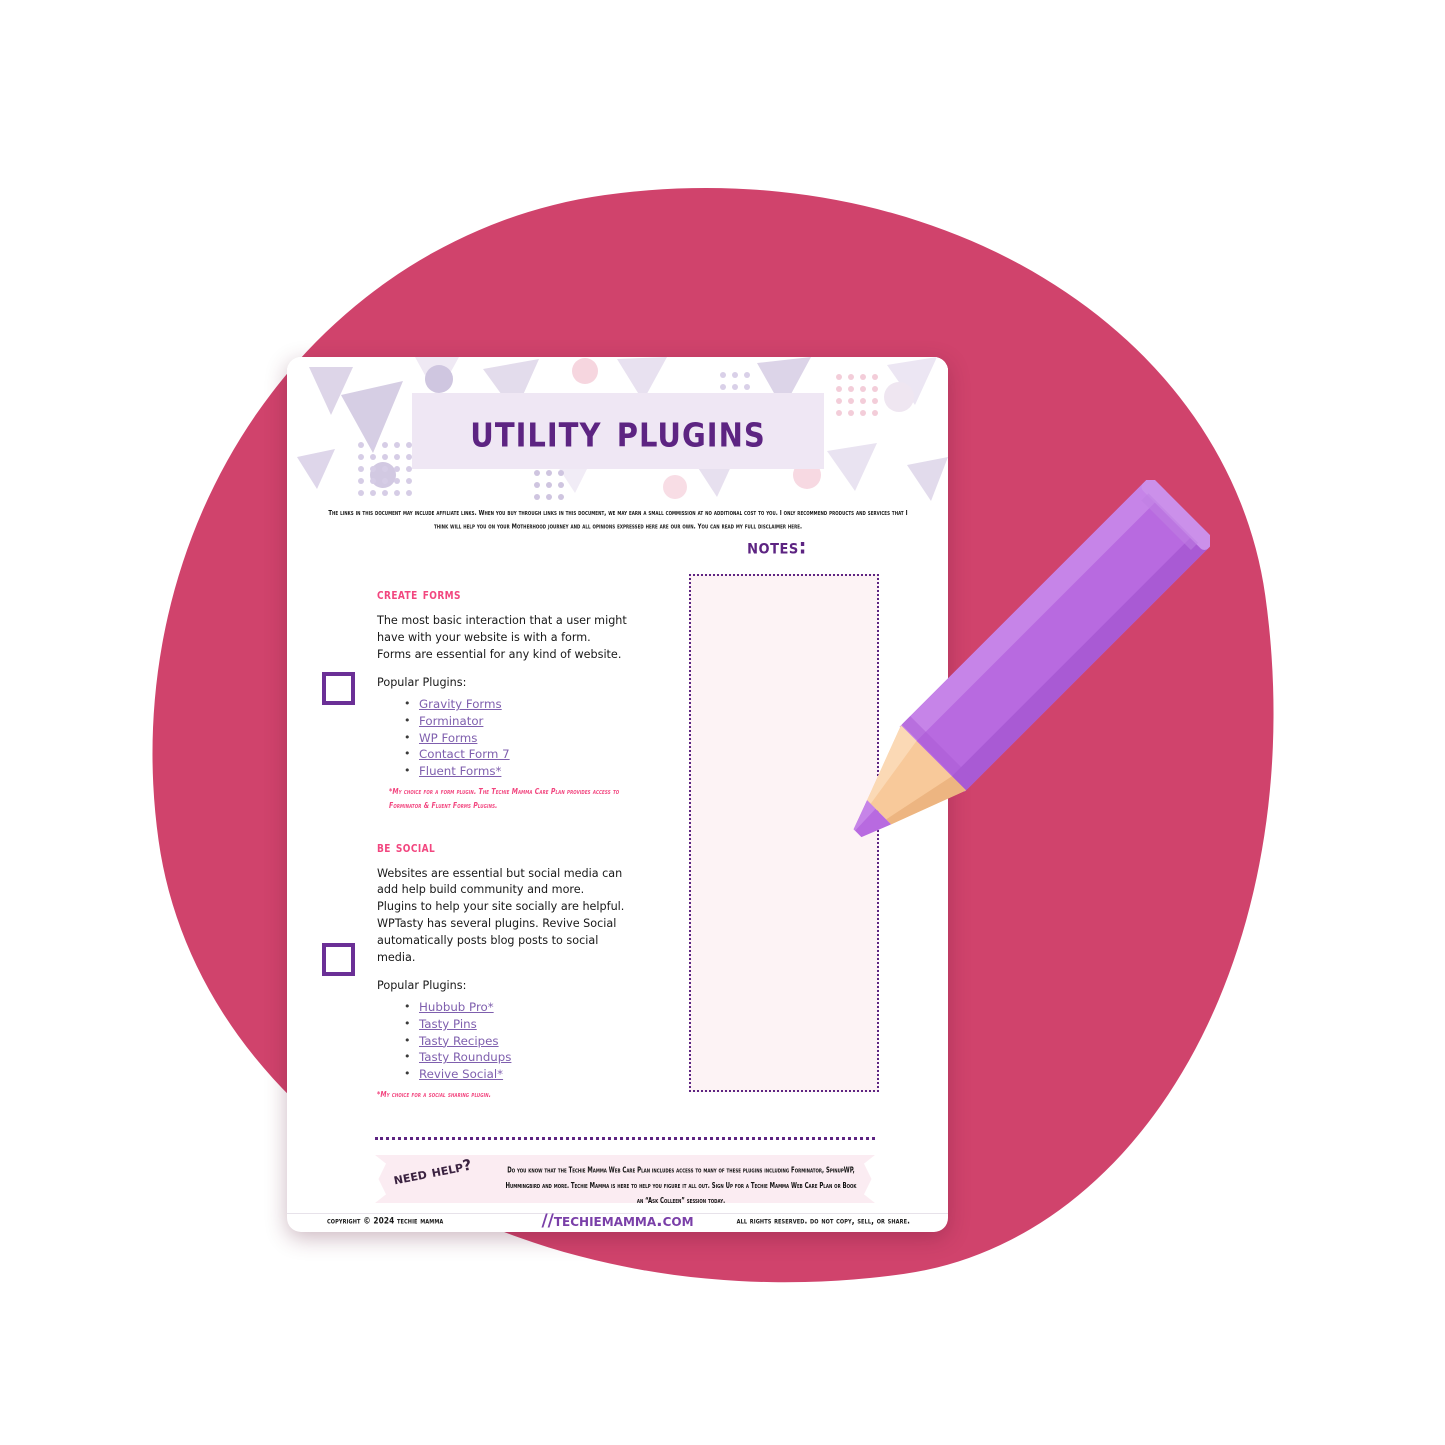 This screenshot has height=1445, width=1445. I want to click on plugin-link: Tasty Recipes, so click(459, 1041).